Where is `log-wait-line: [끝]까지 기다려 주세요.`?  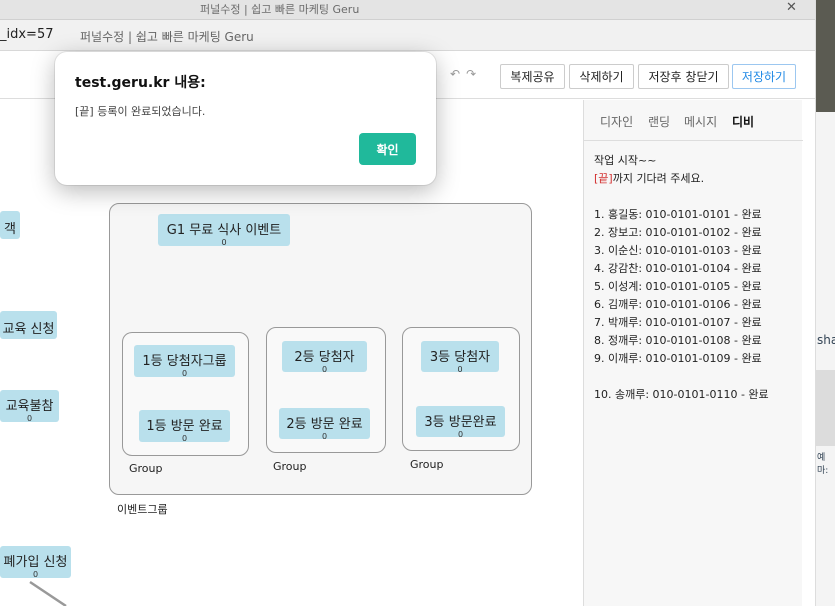 log-wait-line: [끝]까지 기다려 주세요. is located at coordinates (696, 179).